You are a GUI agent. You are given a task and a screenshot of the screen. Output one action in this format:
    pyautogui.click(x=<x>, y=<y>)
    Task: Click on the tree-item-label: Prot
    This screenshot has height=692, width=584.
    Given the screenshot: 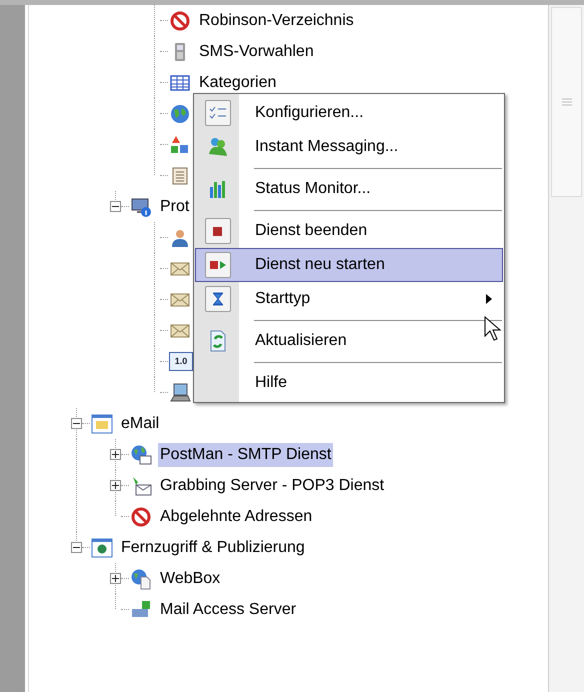 What is the action you would take?
    pyautogui.click(x=175, y=206)
    